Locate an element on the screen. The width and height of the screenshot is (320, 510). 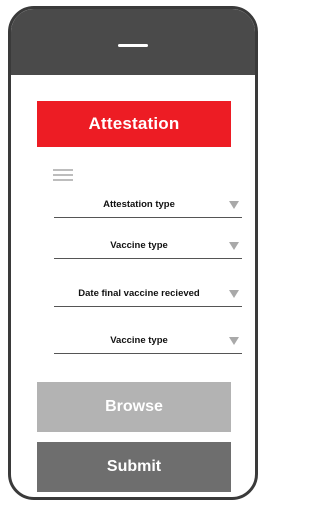
speaker-slot is located at coordinates (133, 45).